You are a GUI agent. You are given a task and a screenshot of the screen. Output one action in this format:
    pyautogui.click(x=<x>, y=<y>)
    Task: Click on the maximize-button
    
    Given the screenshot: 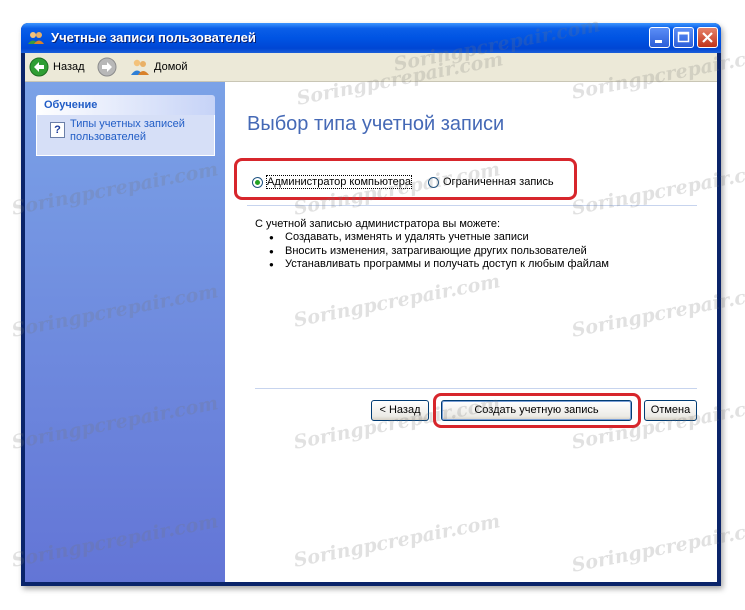 What is the action you would take?
    pyautogui.click(x=683, y=37)
    